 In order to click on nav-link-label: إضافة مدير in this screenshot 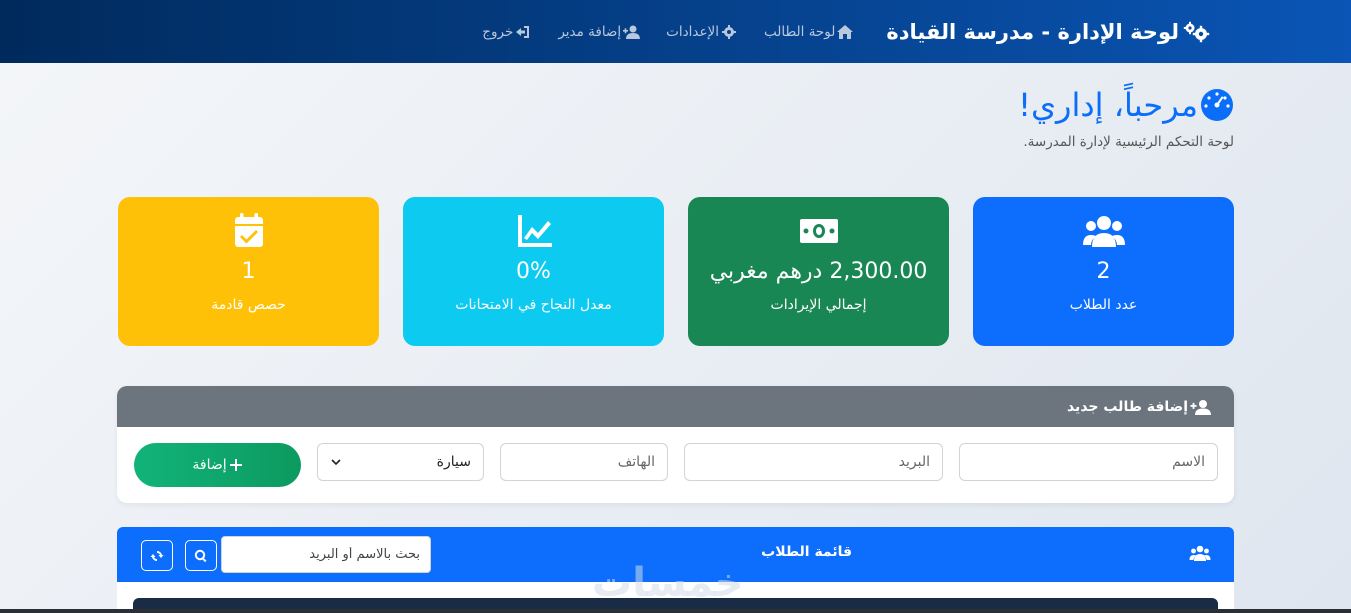, I will do `click(590, 31)`.